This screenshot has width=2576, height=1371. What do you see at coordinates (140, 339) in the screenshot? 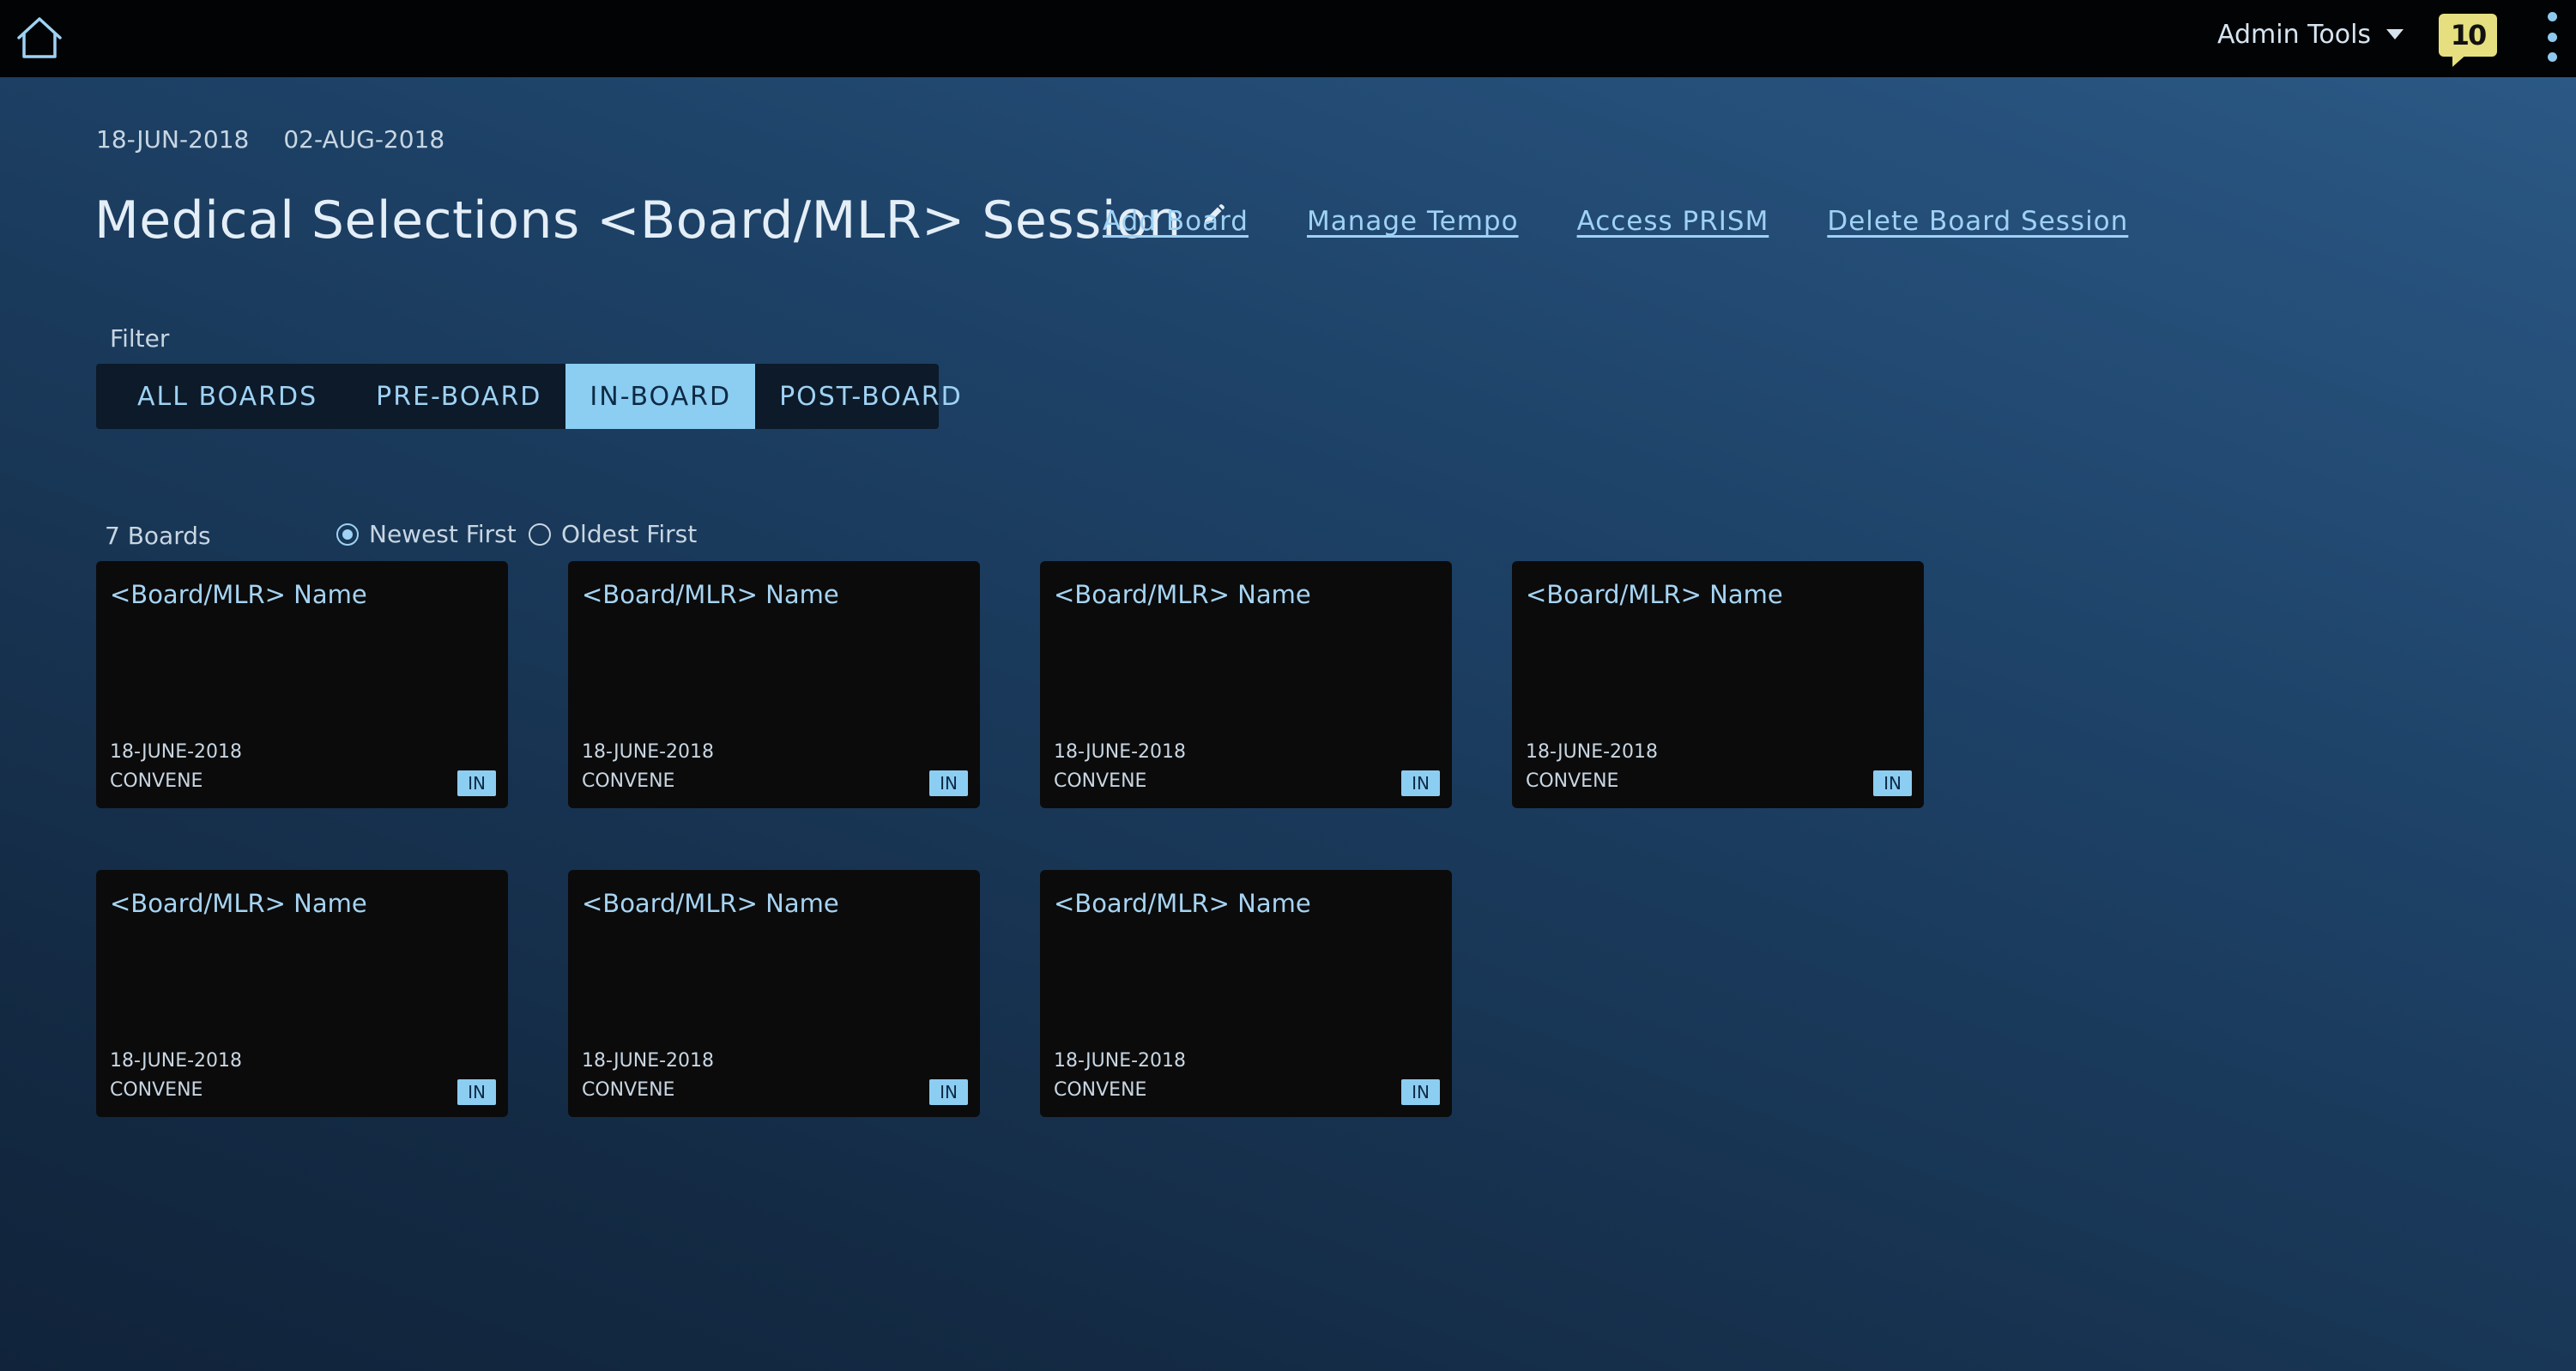
I see `filter-label: Filter` at bounding box center [140, 339].